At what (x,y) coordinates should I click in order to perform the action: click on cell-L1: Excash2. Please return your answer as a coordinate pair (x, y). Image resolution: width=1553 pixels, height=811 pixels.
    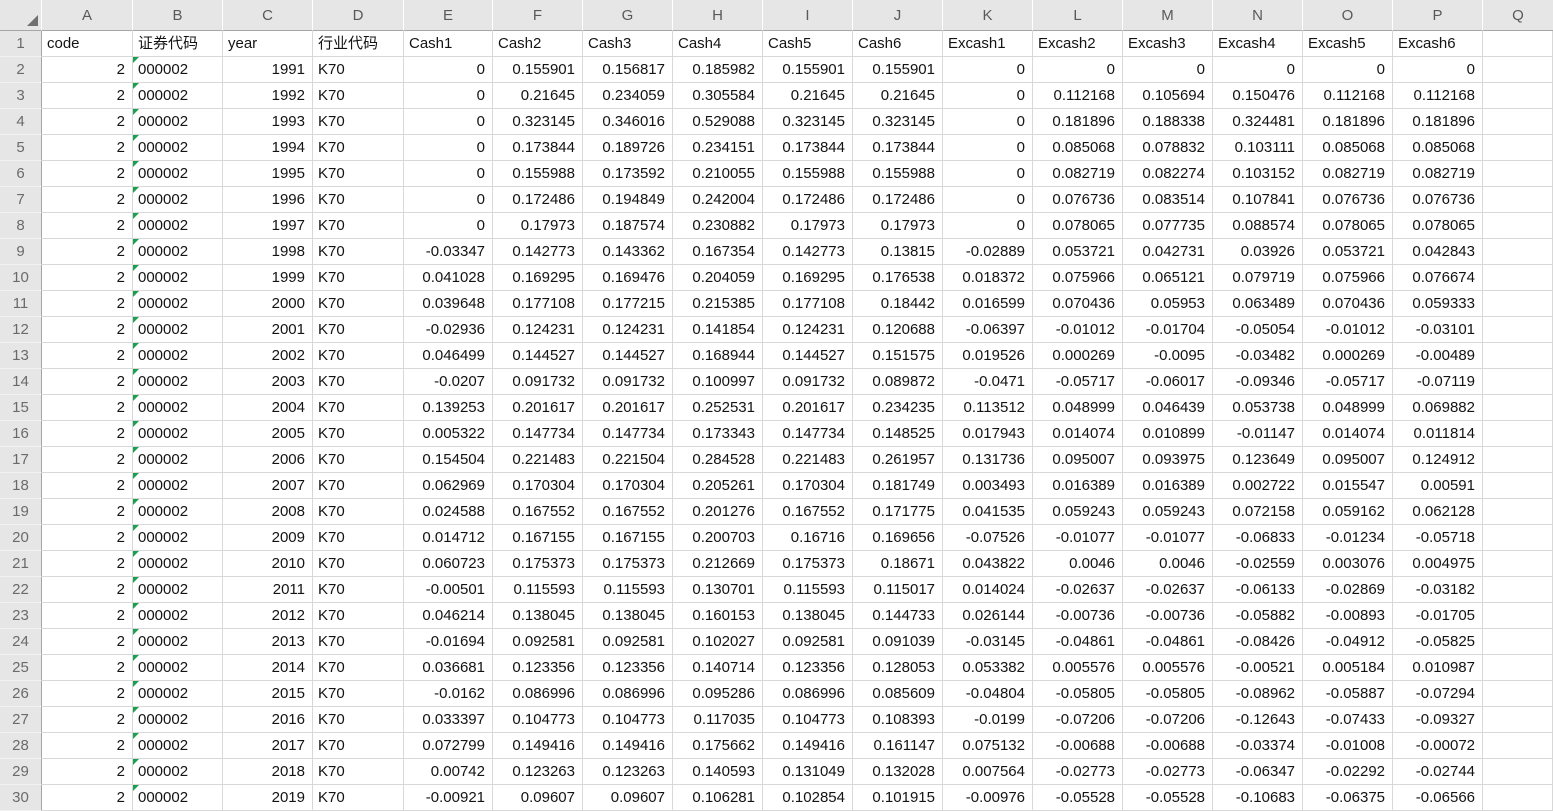
    Looking at the image, I should click on (1078, 44).